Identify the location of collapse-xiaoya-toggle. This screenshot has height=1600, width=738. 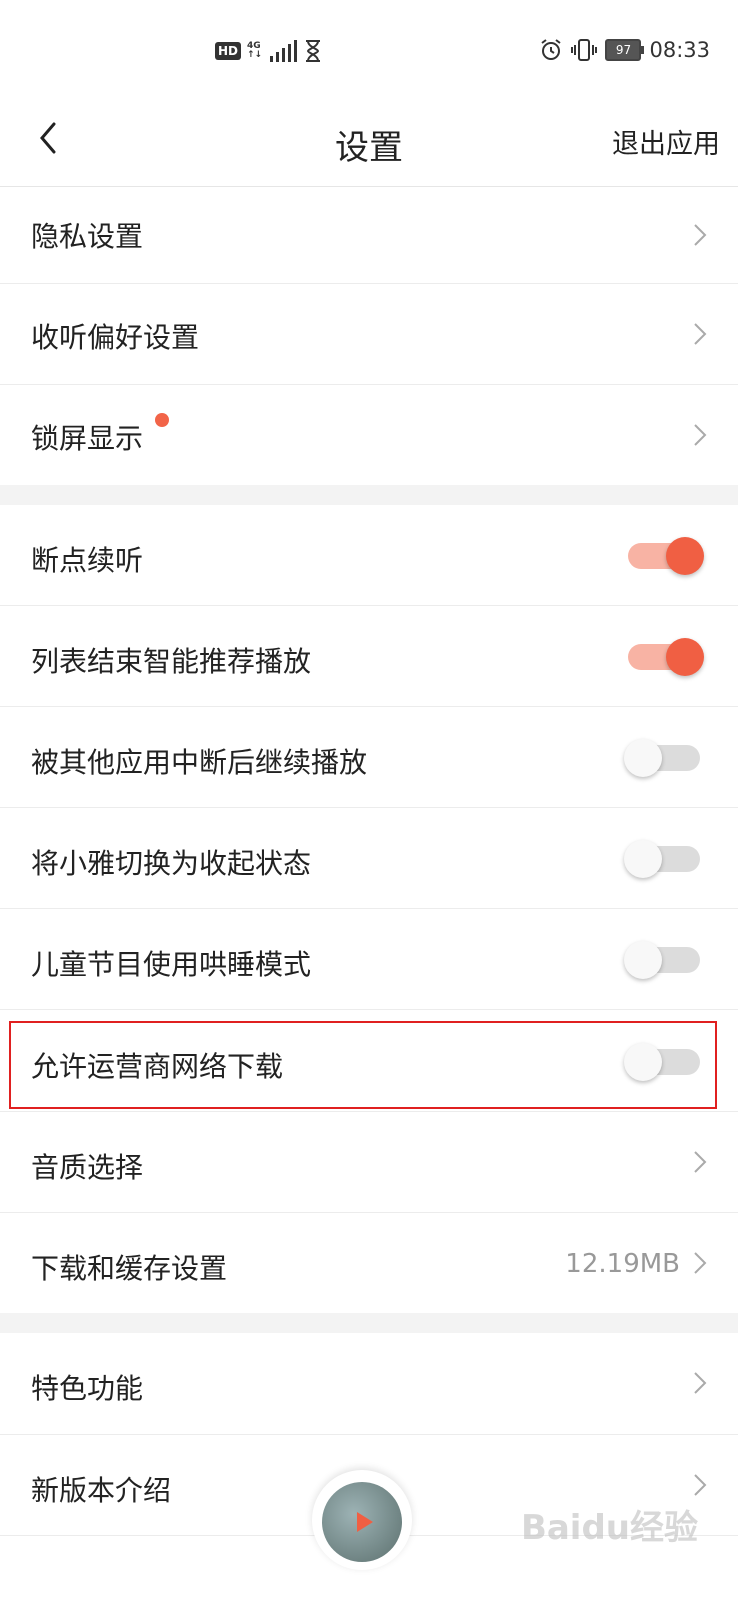
(662, 859).